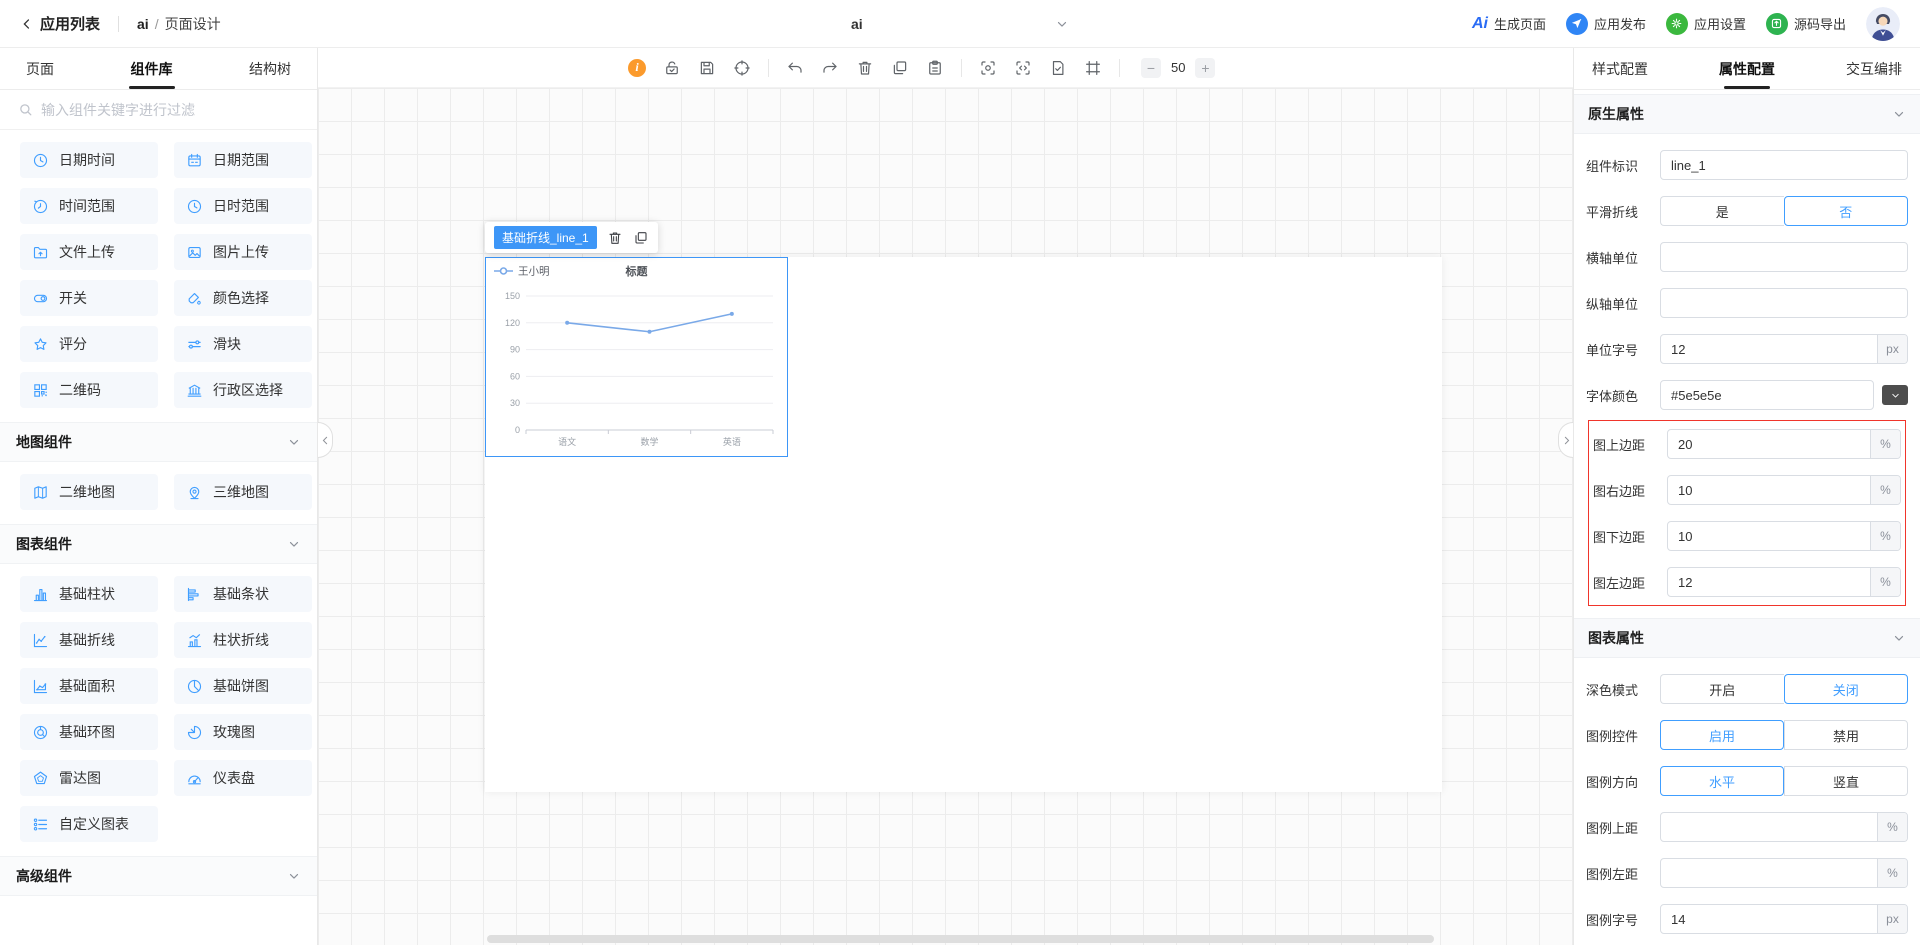  Describe the element at coordinates (1705, 23) in the screenshot. I see `app-settings-button: 应用设置` at that location.